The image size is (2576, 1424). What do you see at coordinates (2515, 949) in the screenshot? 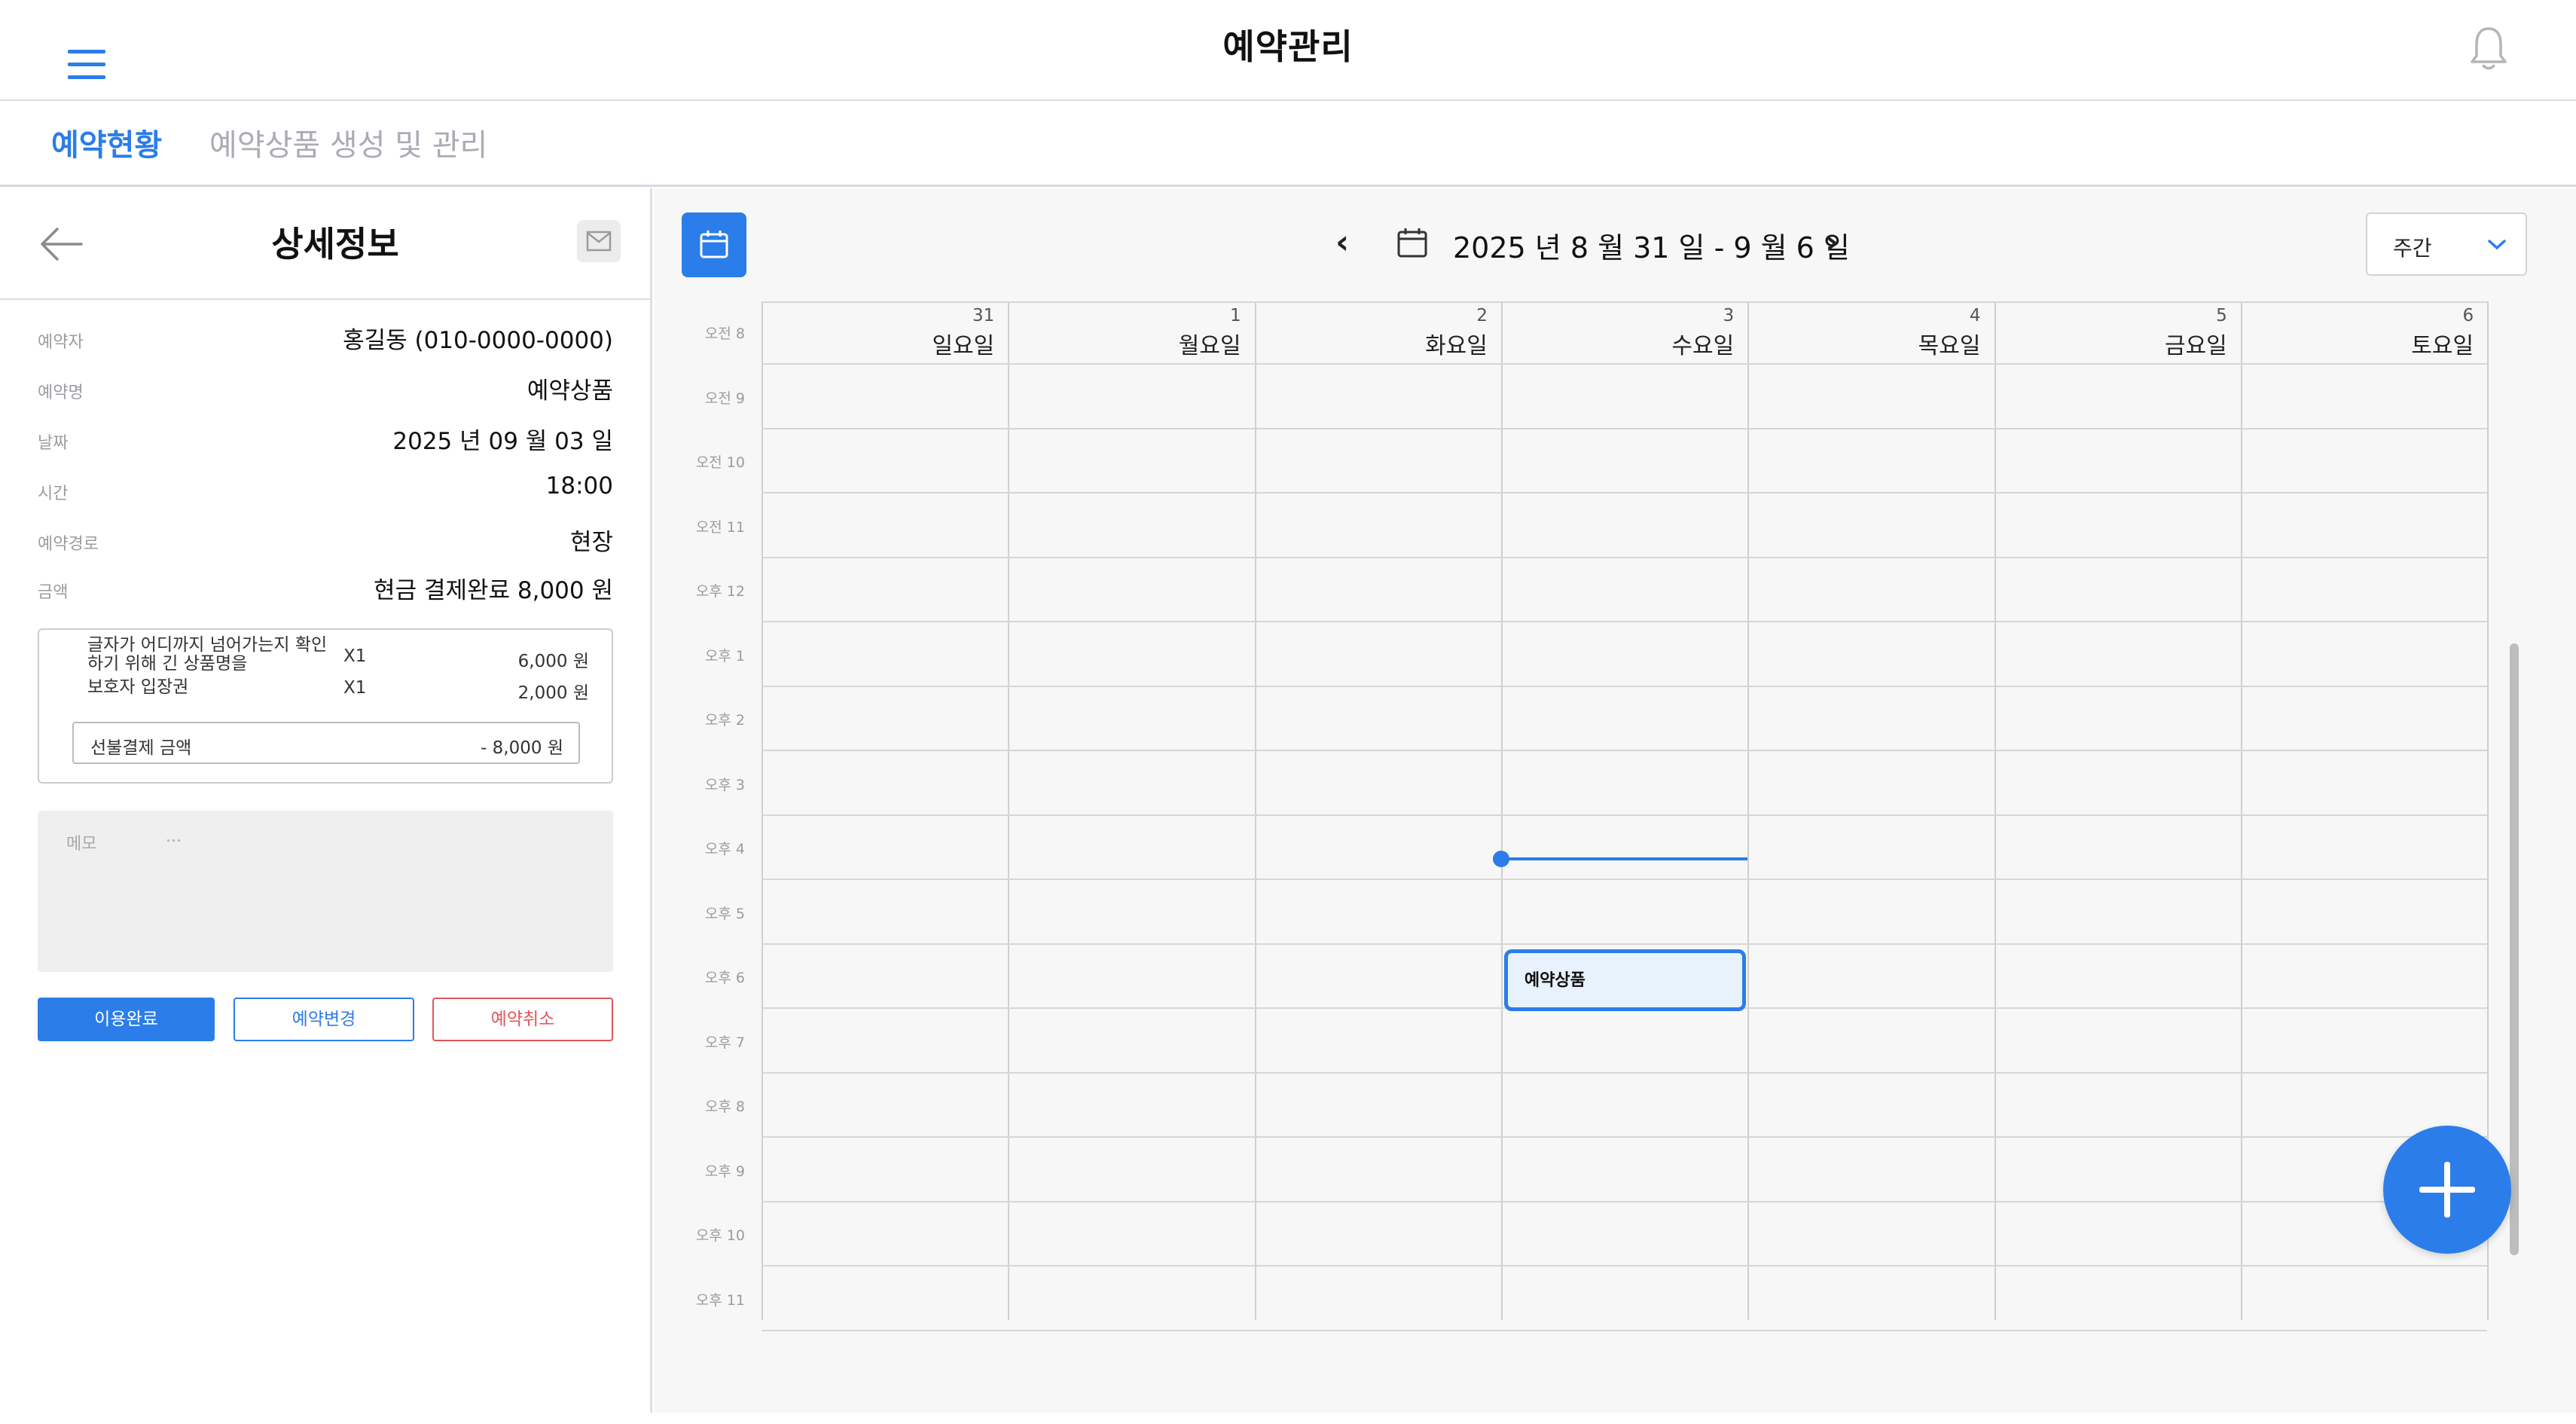
I see `scrollbar-thumb` at bounding box center [2515, 949].